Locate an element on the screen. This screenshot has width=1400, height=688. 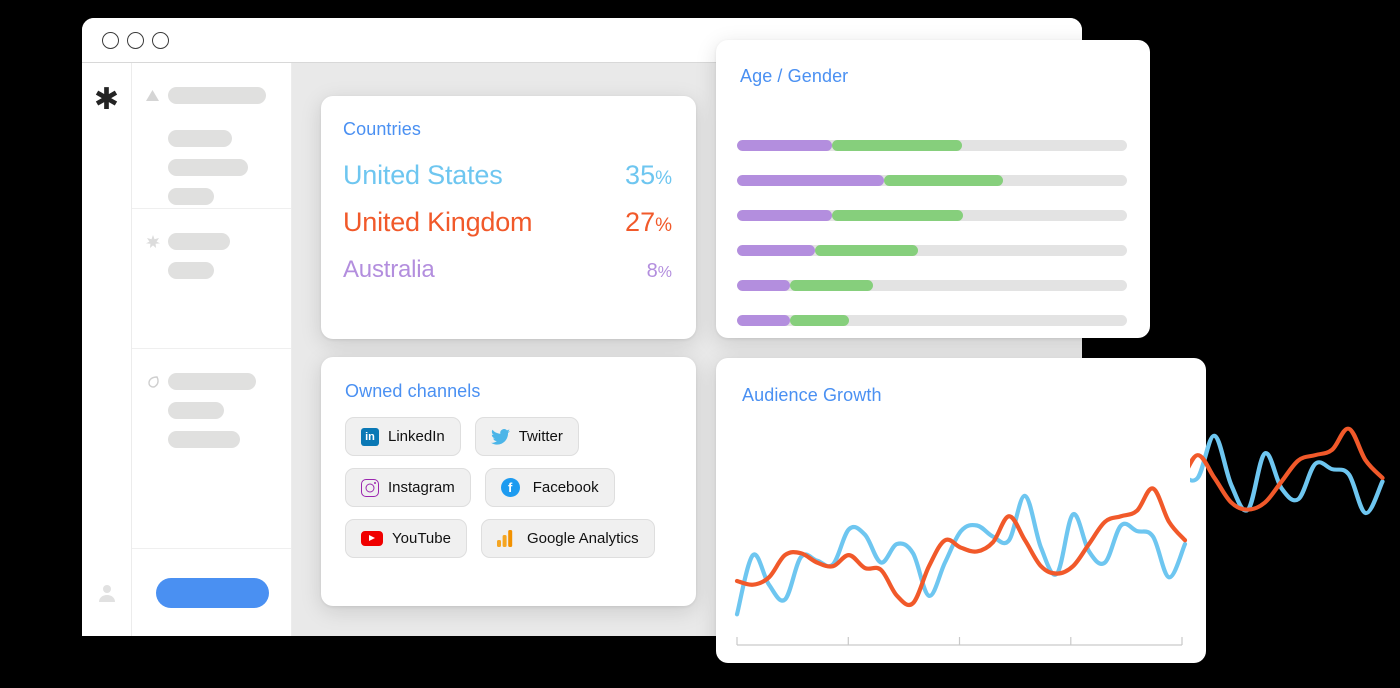
triangle-icon is located at coordinates (157, 95).